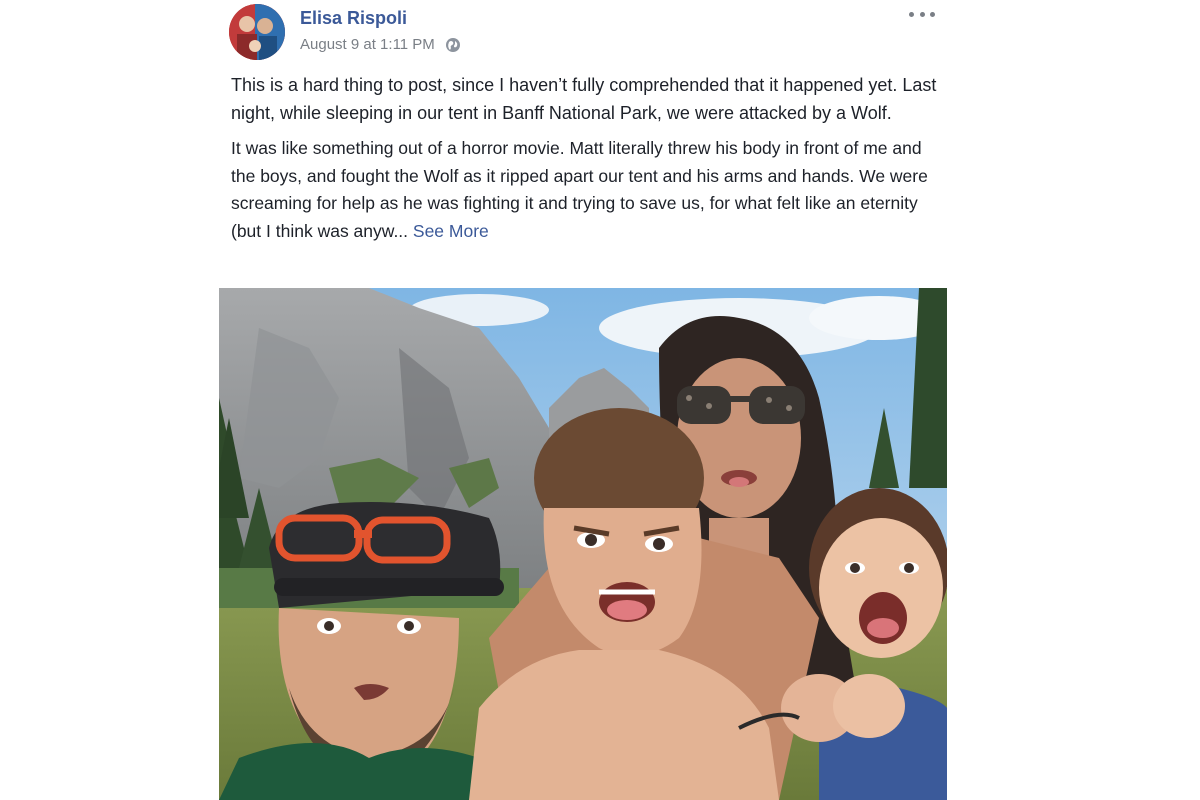 Image resolution: width=1200 pixels, height=800 pixels. I want to click on post-header: Elisa Rispoli August 9 at 1:11 PM, so click(583, 33).